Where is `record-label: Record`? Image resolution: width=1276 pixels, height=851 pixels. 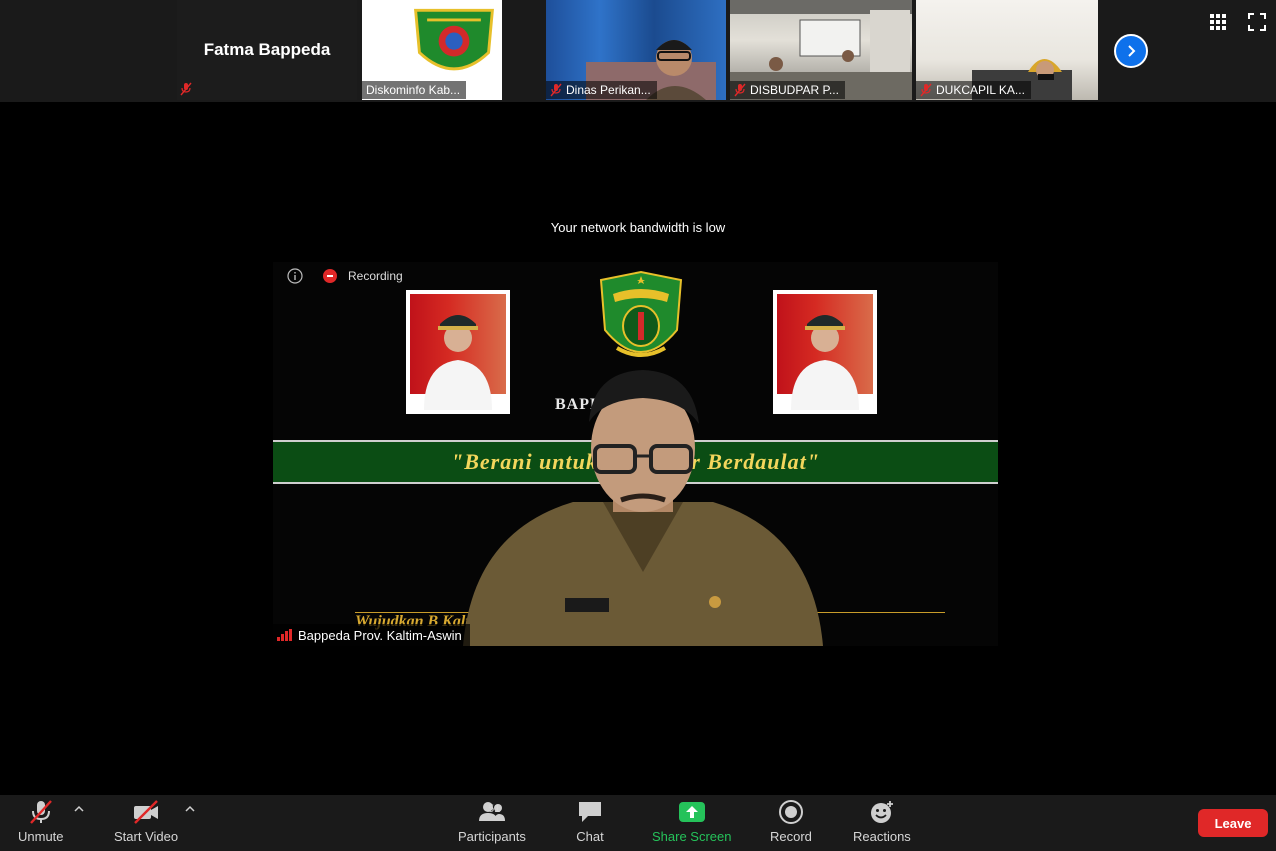
record-label: Record is located at coordinates (791, 836).